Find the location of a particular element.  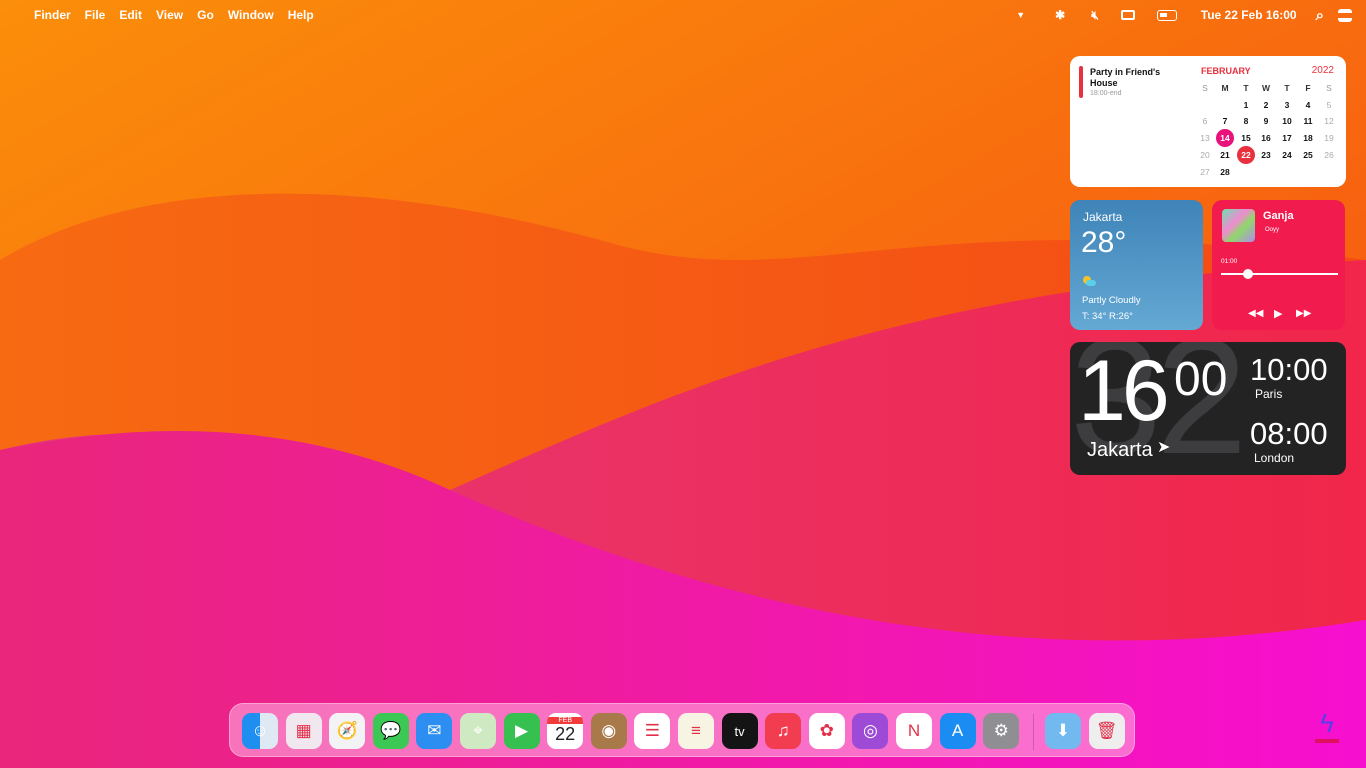

music-widget: Ganja Ooyy 01:00 ◀◀ ▶ ▶▶ is located at coordinates (1278, 265).